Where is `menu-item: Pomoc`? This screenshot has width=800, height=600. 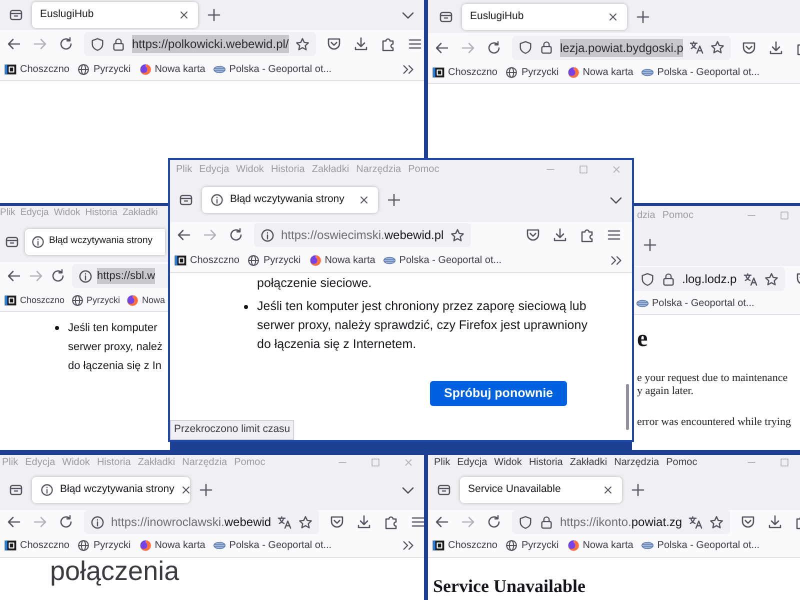
menu-item: Pomoc is located at coordinates (682, 462).